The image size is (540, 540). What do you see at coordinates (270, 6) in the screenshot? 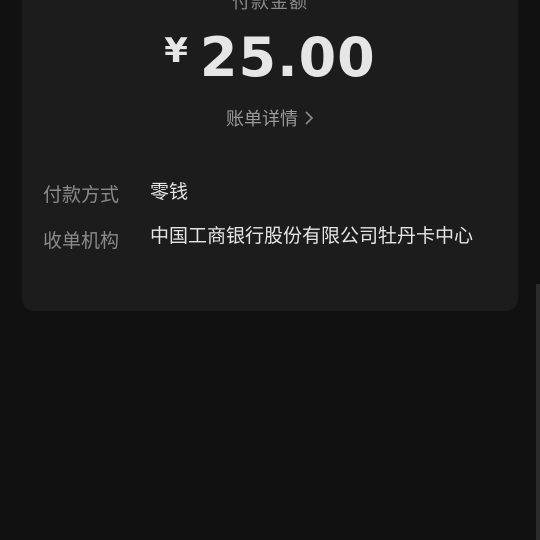
I see `amount-label: 付款金额` at bounding box center [270, 6].